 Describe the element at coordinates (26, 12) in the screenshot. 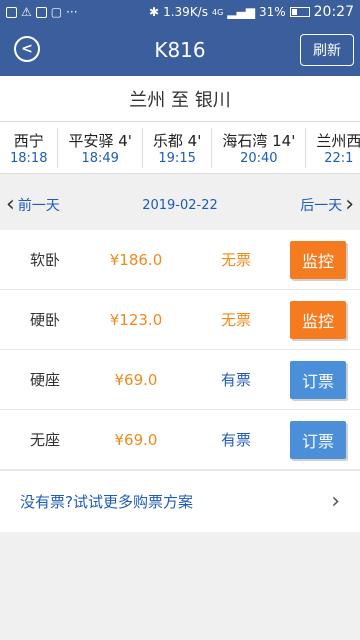

I see `warning-icon: ⚠` at that location.